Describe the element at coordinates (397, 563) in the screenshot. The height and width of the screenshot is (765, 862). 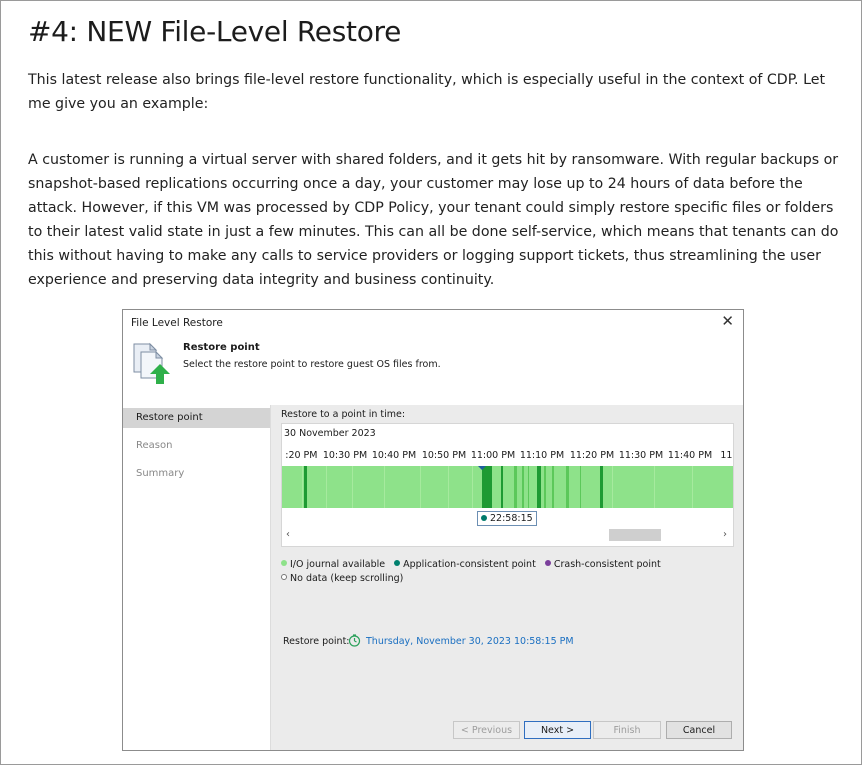
I see `teal-dot-icon` at that location.